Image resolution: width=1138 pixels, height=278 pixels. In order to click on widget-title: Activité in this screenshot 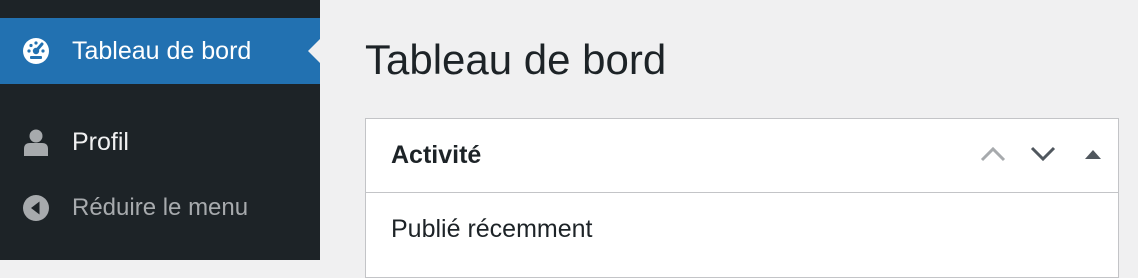, I will do `click(436, 155)`.